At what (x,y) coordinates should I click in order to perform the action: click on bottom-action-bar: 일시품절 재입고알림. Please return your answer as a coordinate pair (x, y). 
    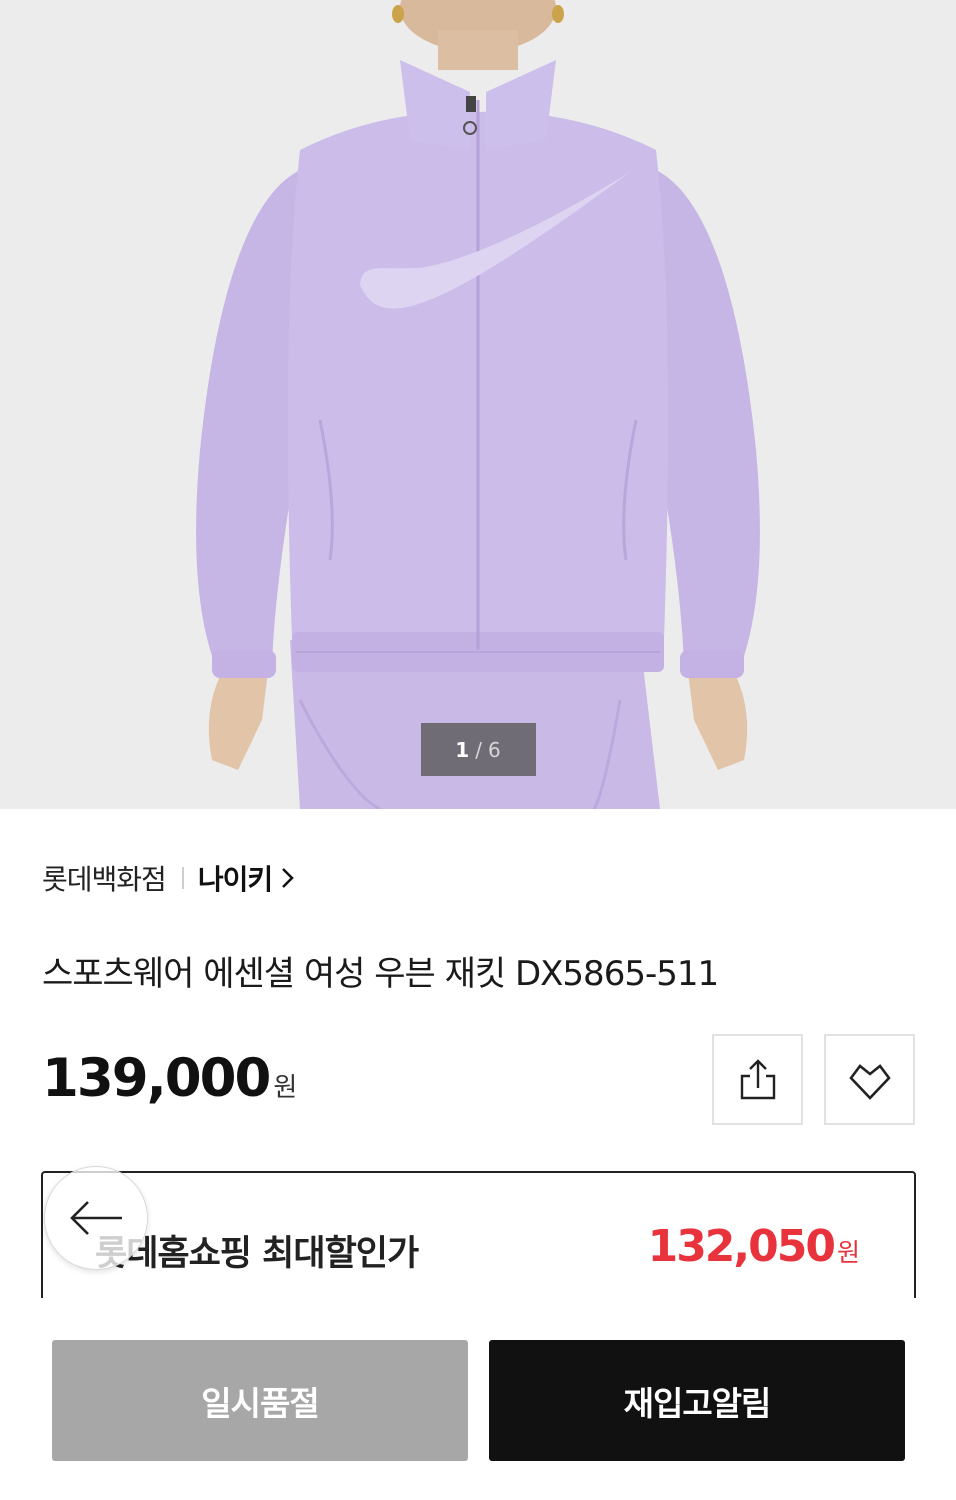
    Looking at the image, I should click on (478, 1399).